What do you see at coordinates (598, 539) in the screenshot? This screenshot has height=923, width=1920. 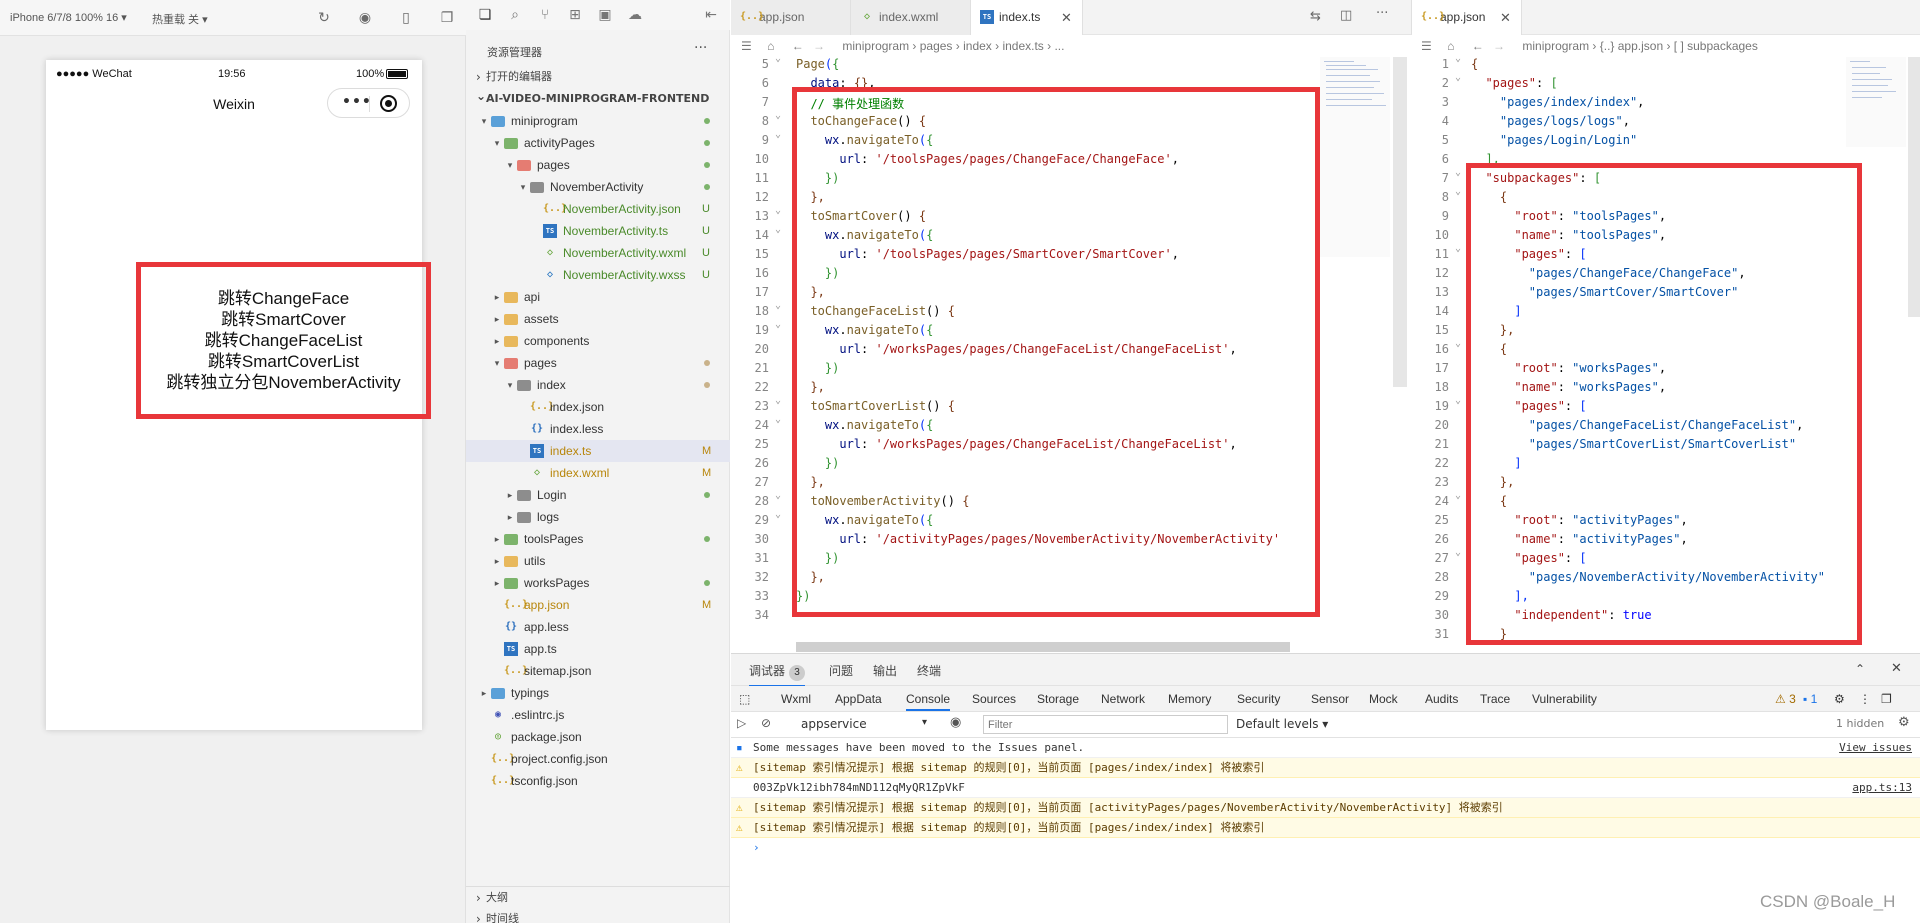 I see `tree-folder: ▸ toolsPages` at bounding box center [598, 539].